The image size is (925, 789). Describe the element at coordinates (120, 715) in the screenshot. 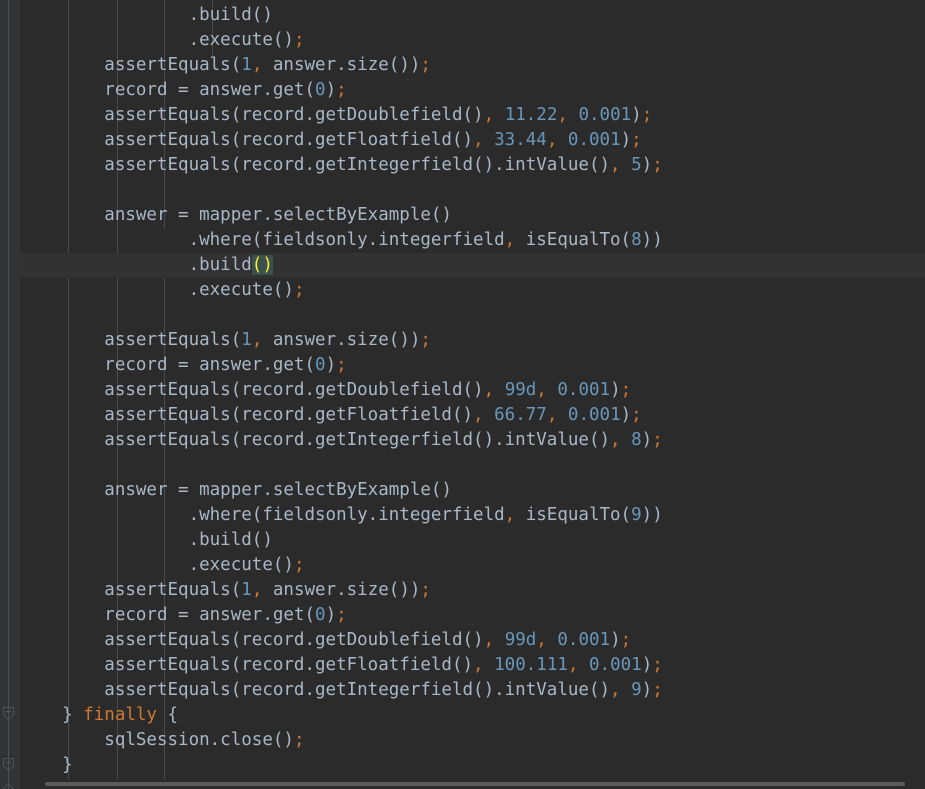

I see `code-token: finally` at that location.